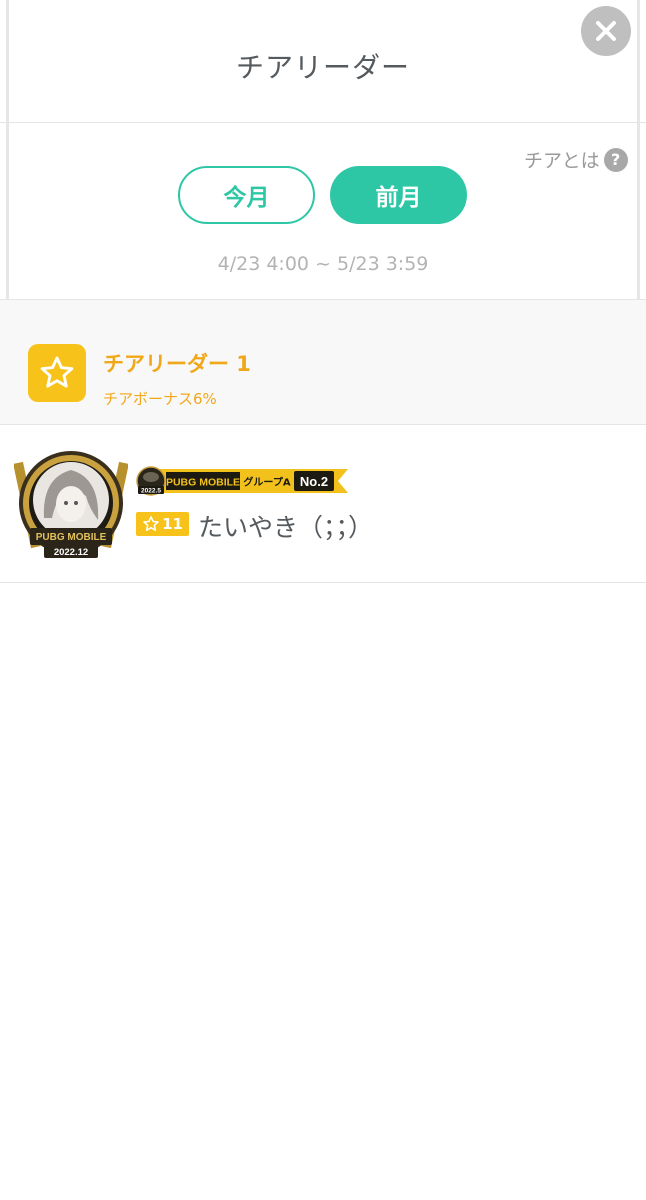  Describe the element at coordinates (323, 264) in the screenshot. I see `period-range: 4/23 4:00 ~ 5/23 3:59` at that location.